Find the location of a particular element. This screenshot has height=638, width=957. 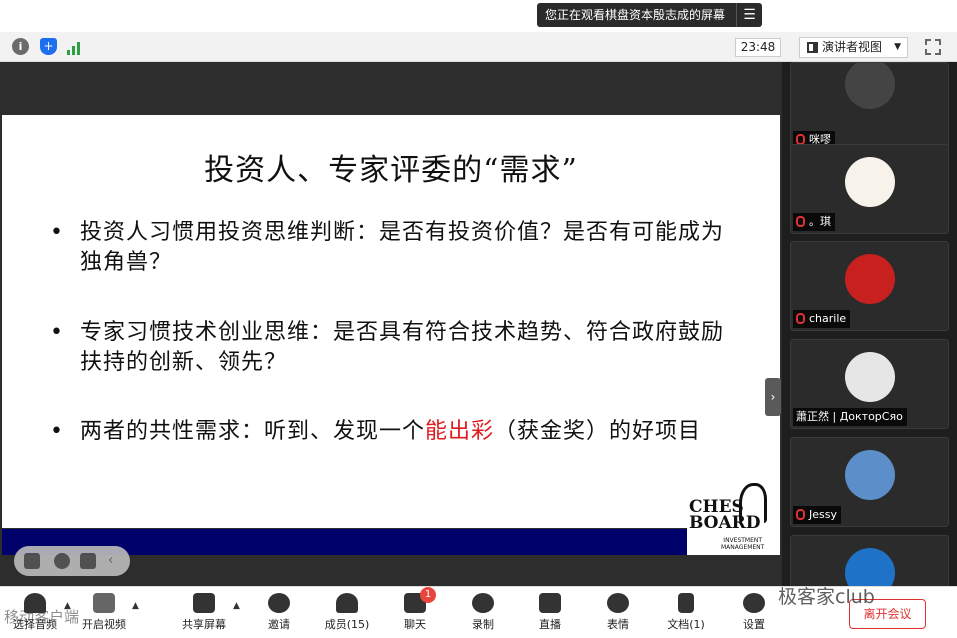

screen-share-banner: 您正在观看棋盘资本殷志成的屏幕 ☰ is located at coordinates (649, 15).